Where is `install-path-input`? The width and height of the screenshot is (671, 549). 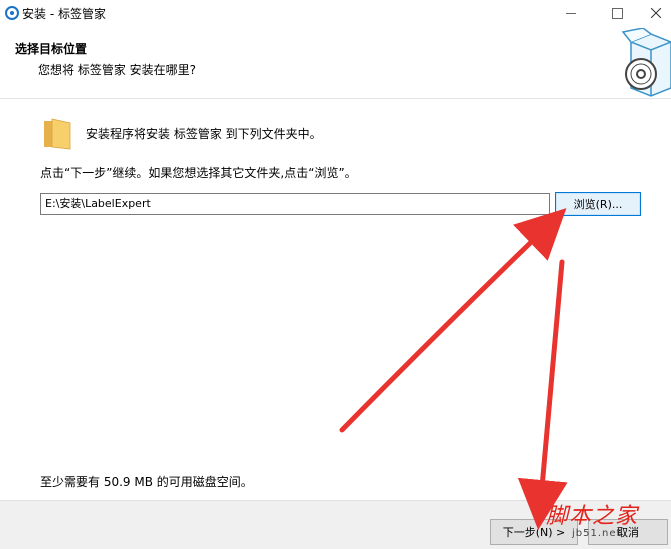
install-path-input is located at coordinates (295, 204).